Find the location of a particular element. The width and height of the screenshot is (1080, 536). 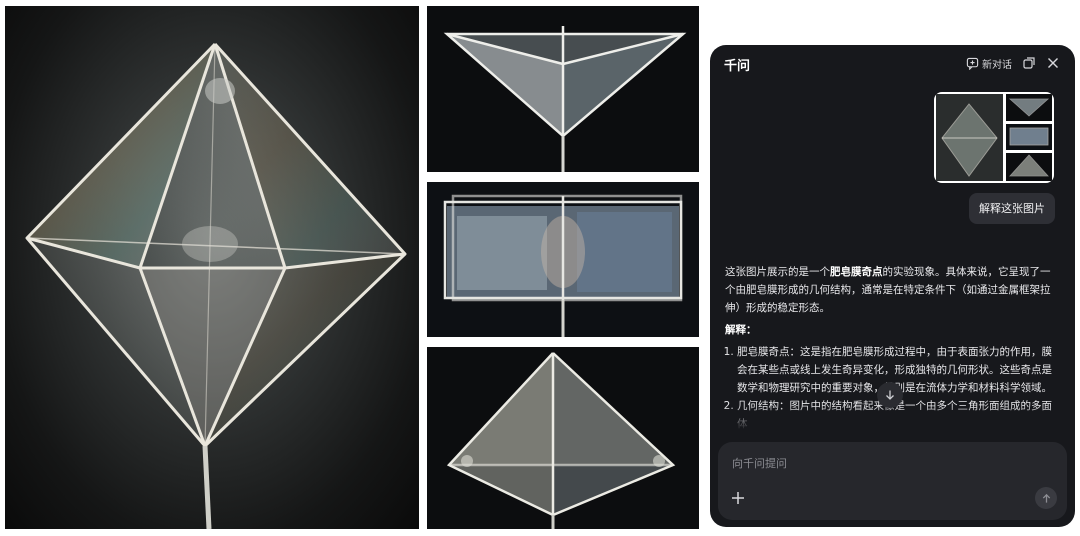

answer-fade-overlay is located at coordinates (892, 425).